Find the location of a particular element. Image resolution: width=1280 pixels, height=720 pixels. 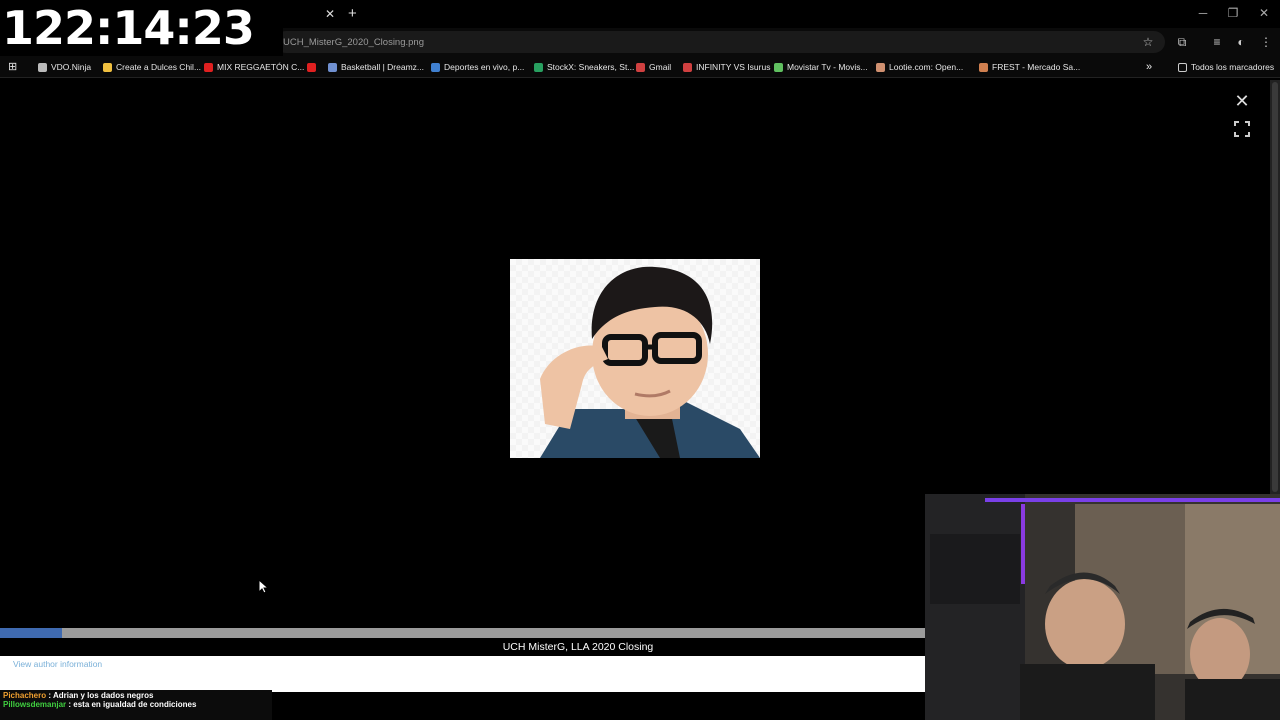

viewer-image is located at coordinates (635, 358).